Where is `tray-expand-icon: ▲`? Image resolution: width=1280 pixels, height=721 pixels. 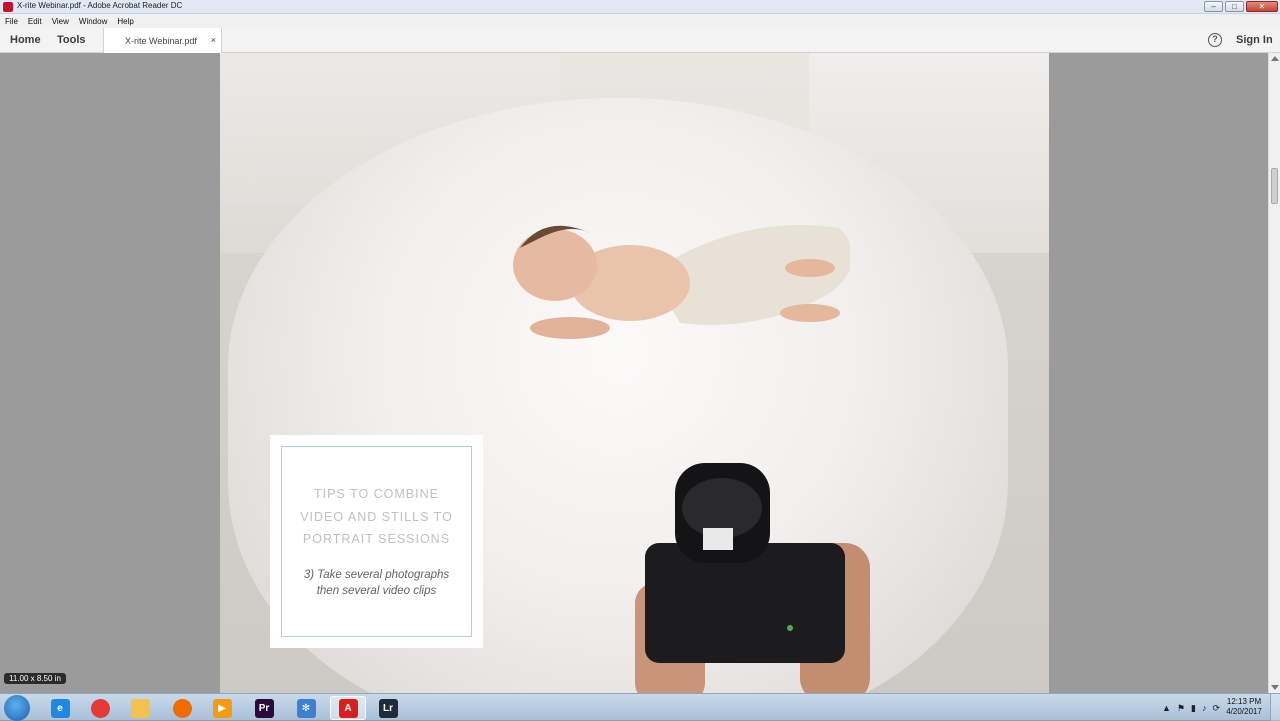
tray-expand-icon: ▲ is located at coordinates (1166, 708).